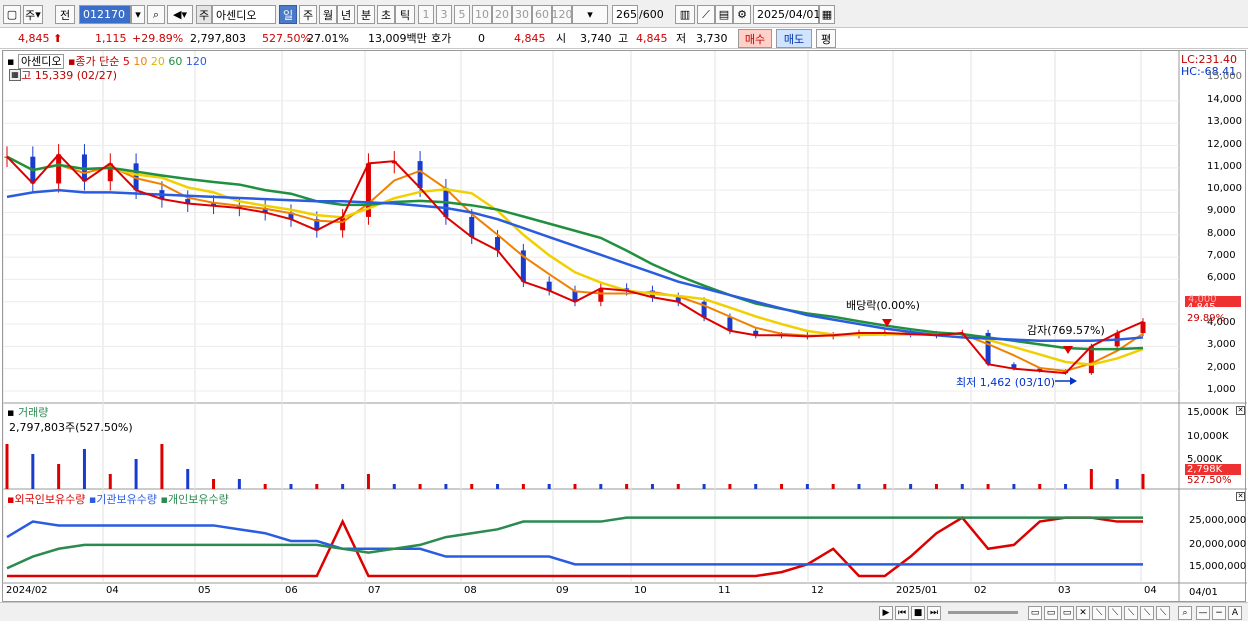  I want to click on period-tick: 틱, so click(405, 14).